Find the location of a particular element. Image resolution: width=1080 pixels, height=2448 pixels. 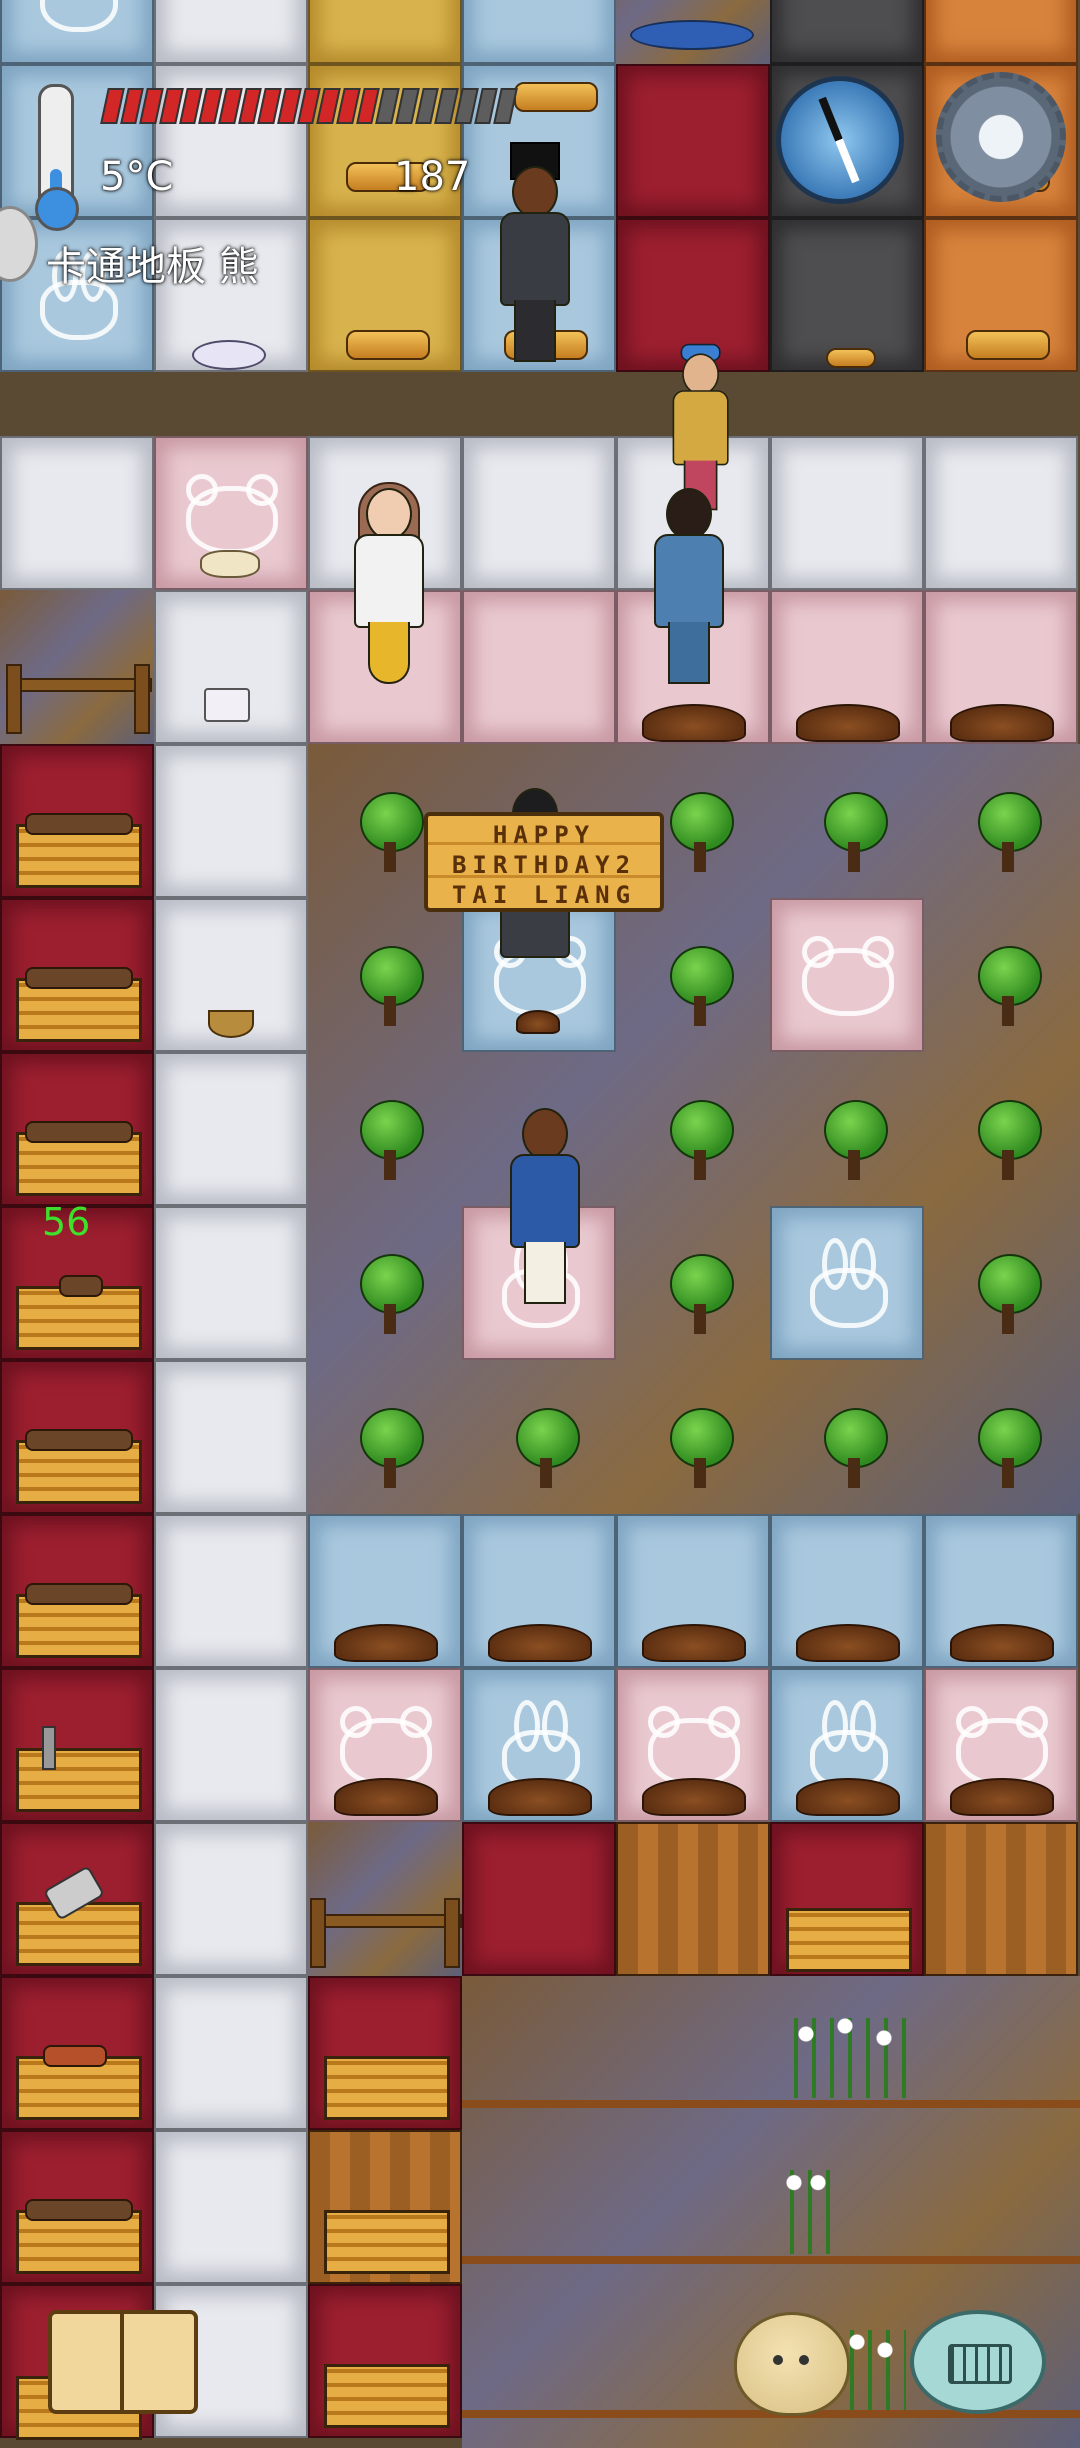

emote-face-icon is located at coordinates (792, 2364).